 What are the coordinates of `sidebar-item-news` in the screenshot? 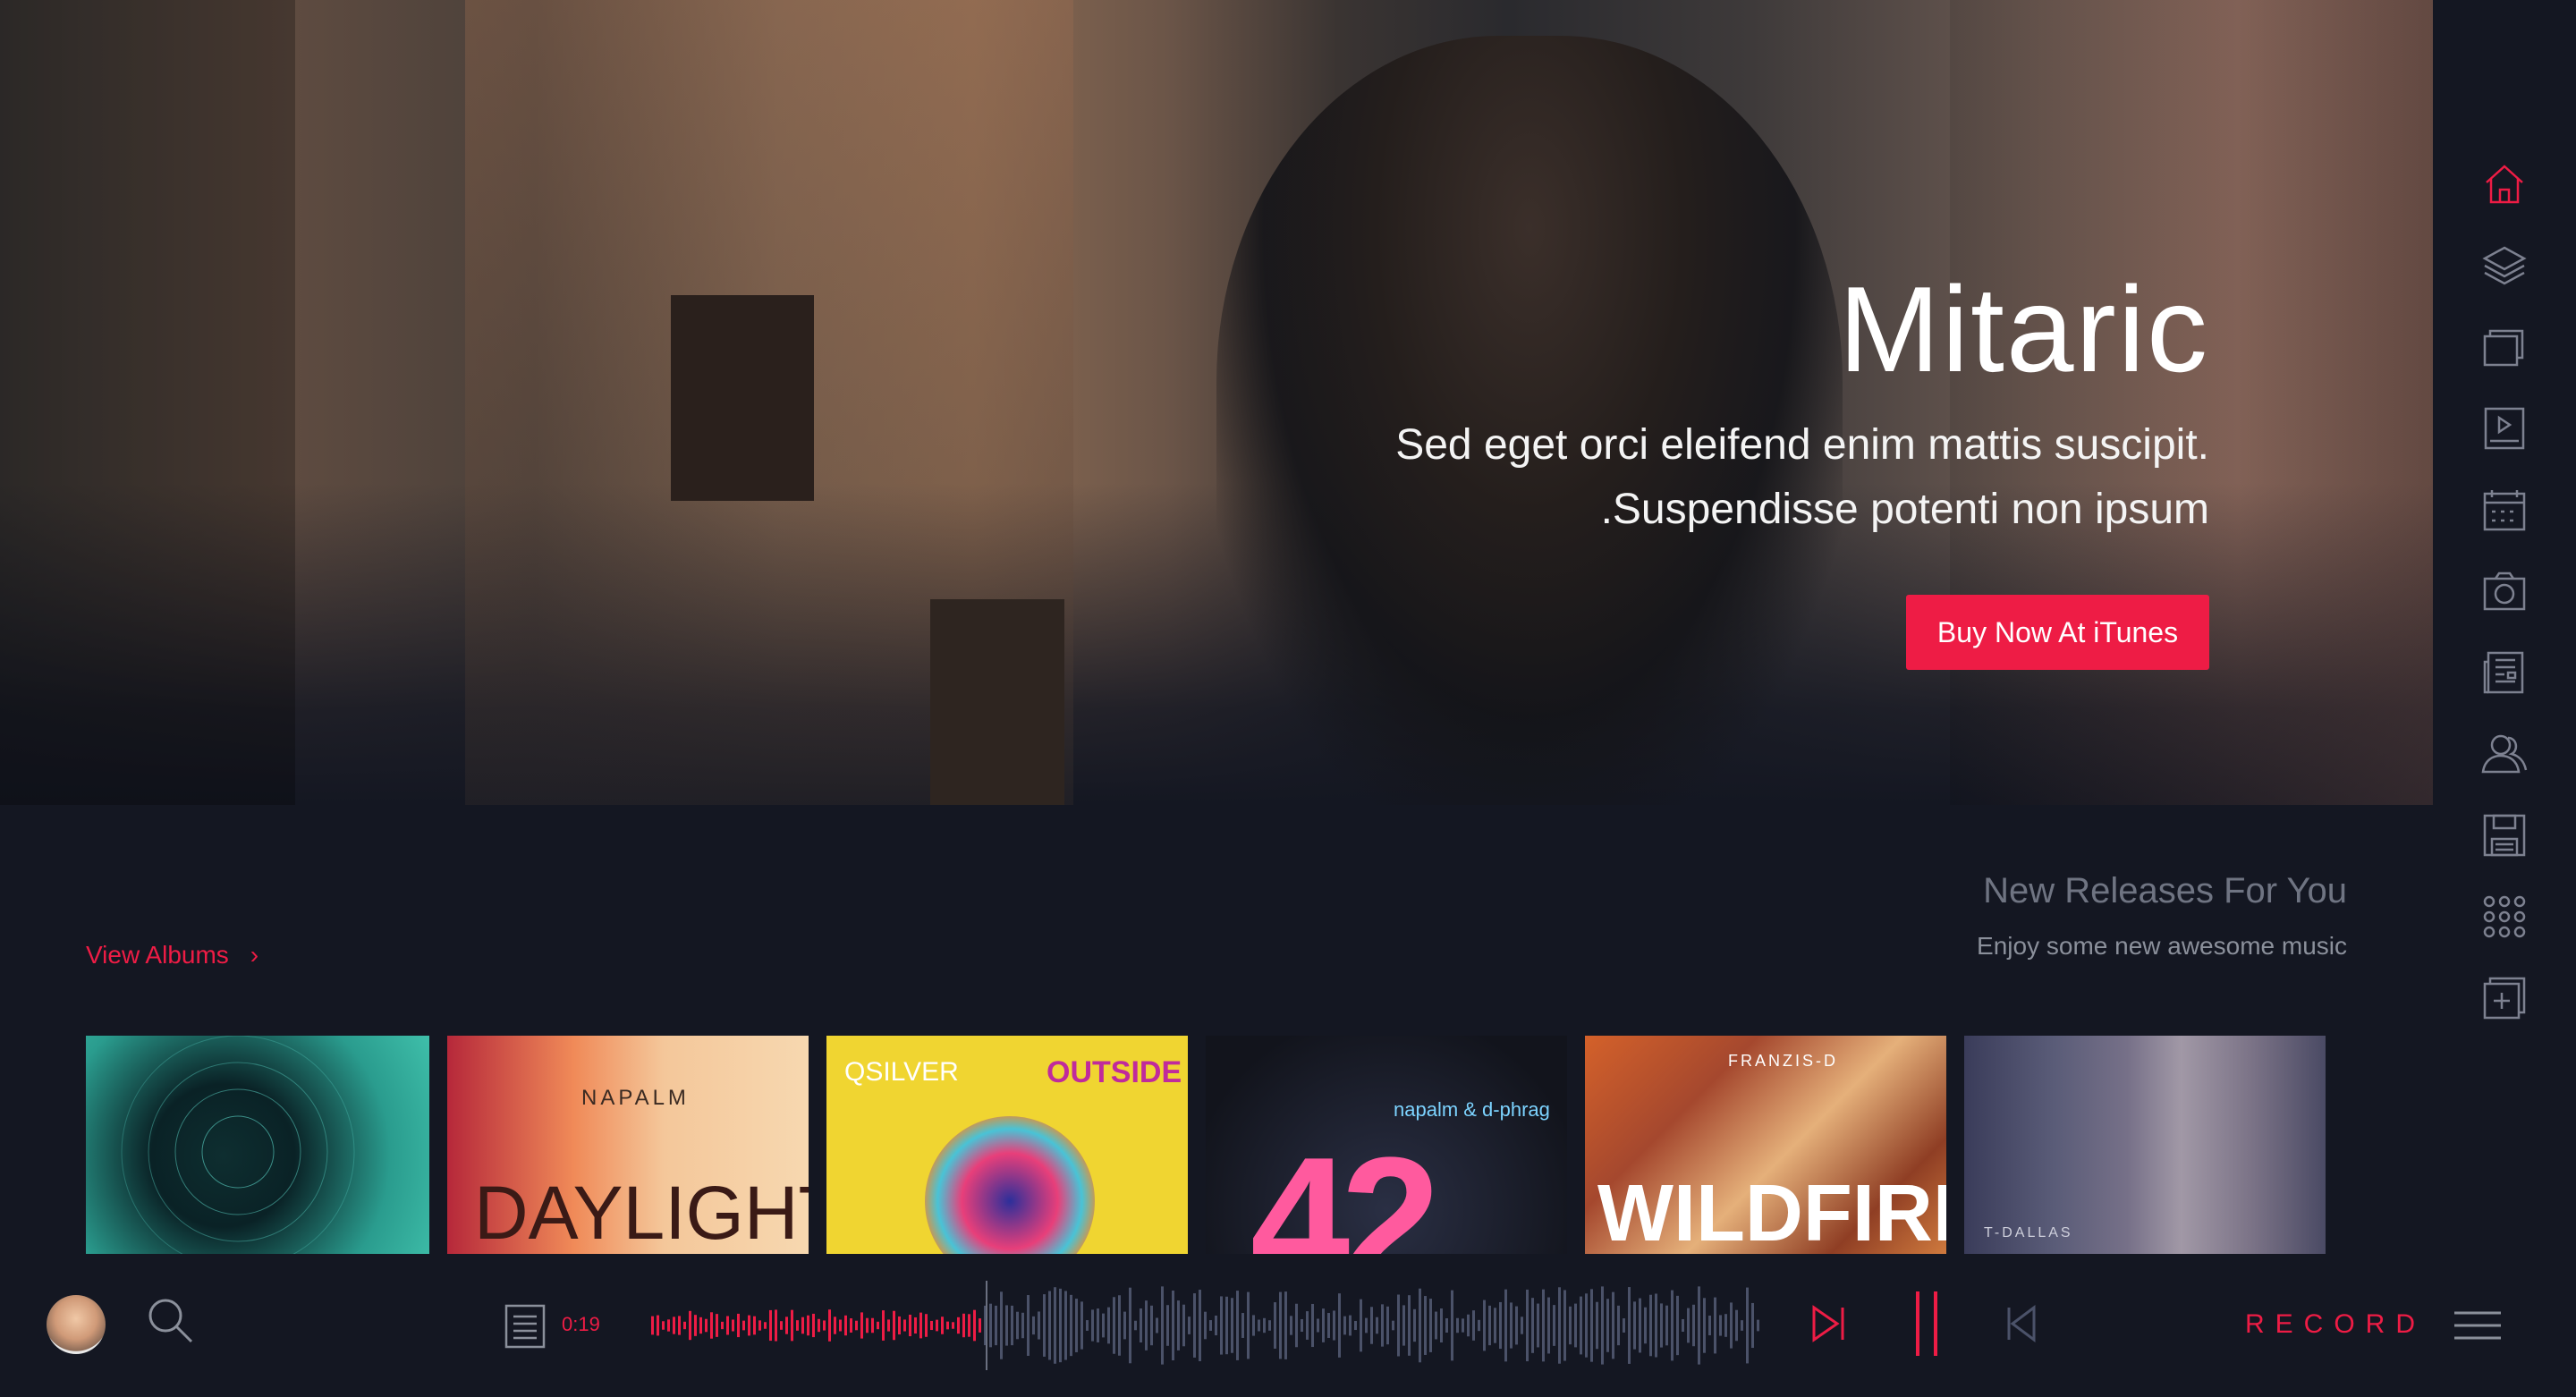 It's located at (2504, 673).